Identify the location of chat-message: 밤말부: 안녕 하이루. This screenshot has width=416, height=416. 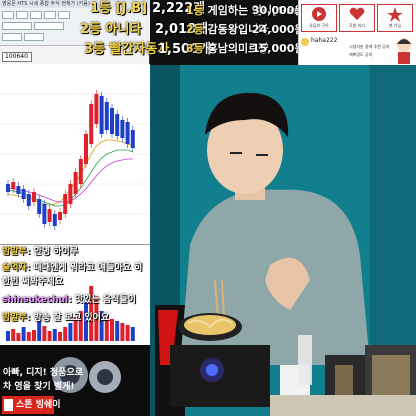
(40, 252).